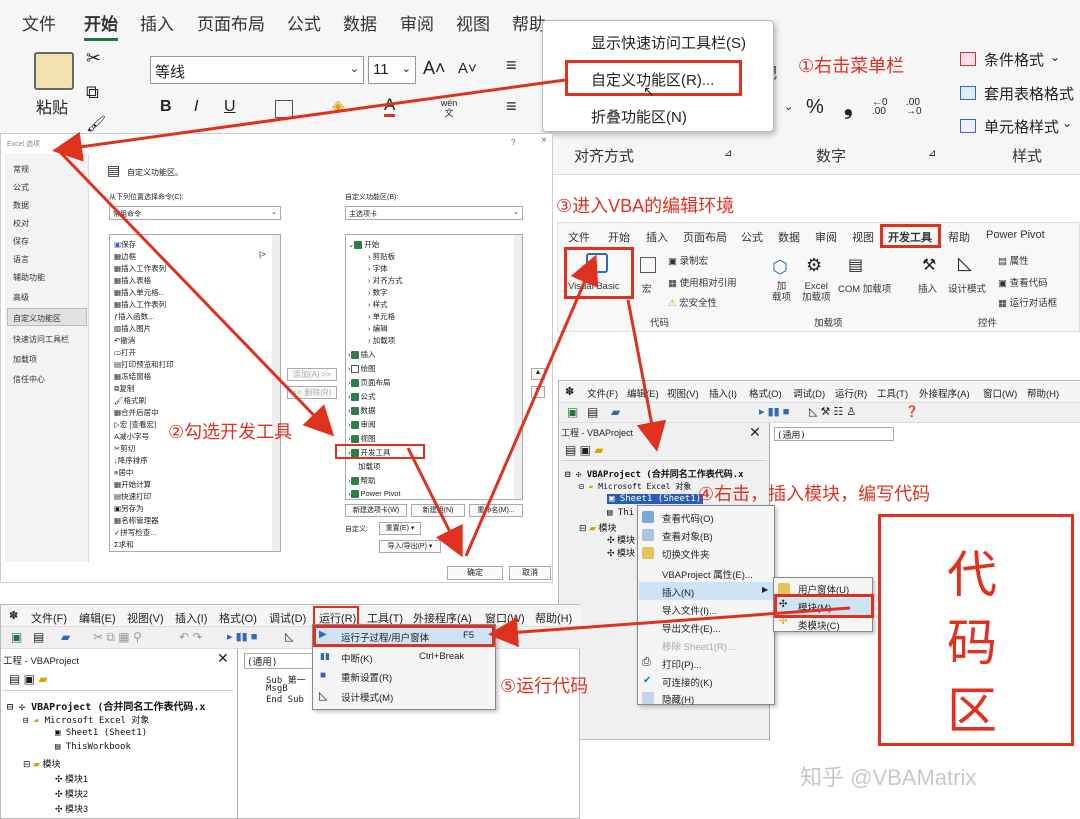 This screenshot has height=819, width=1080. Describe the element at coordinates (257, 70) in the screenshot. I see `font-name-select: 等线 ⌄` at that location.